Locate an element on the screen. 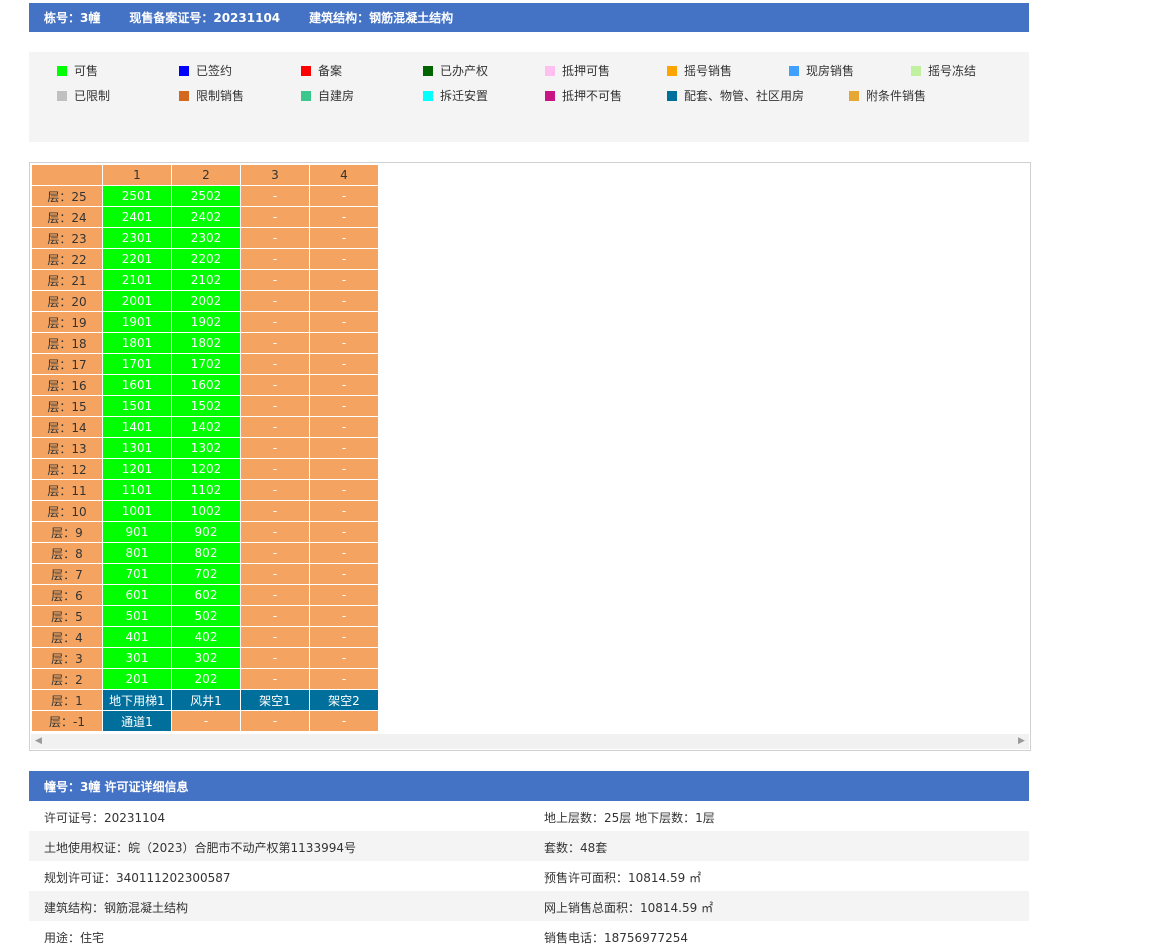  available-unit-cell: 1301 is located at coordinates (137, 448).